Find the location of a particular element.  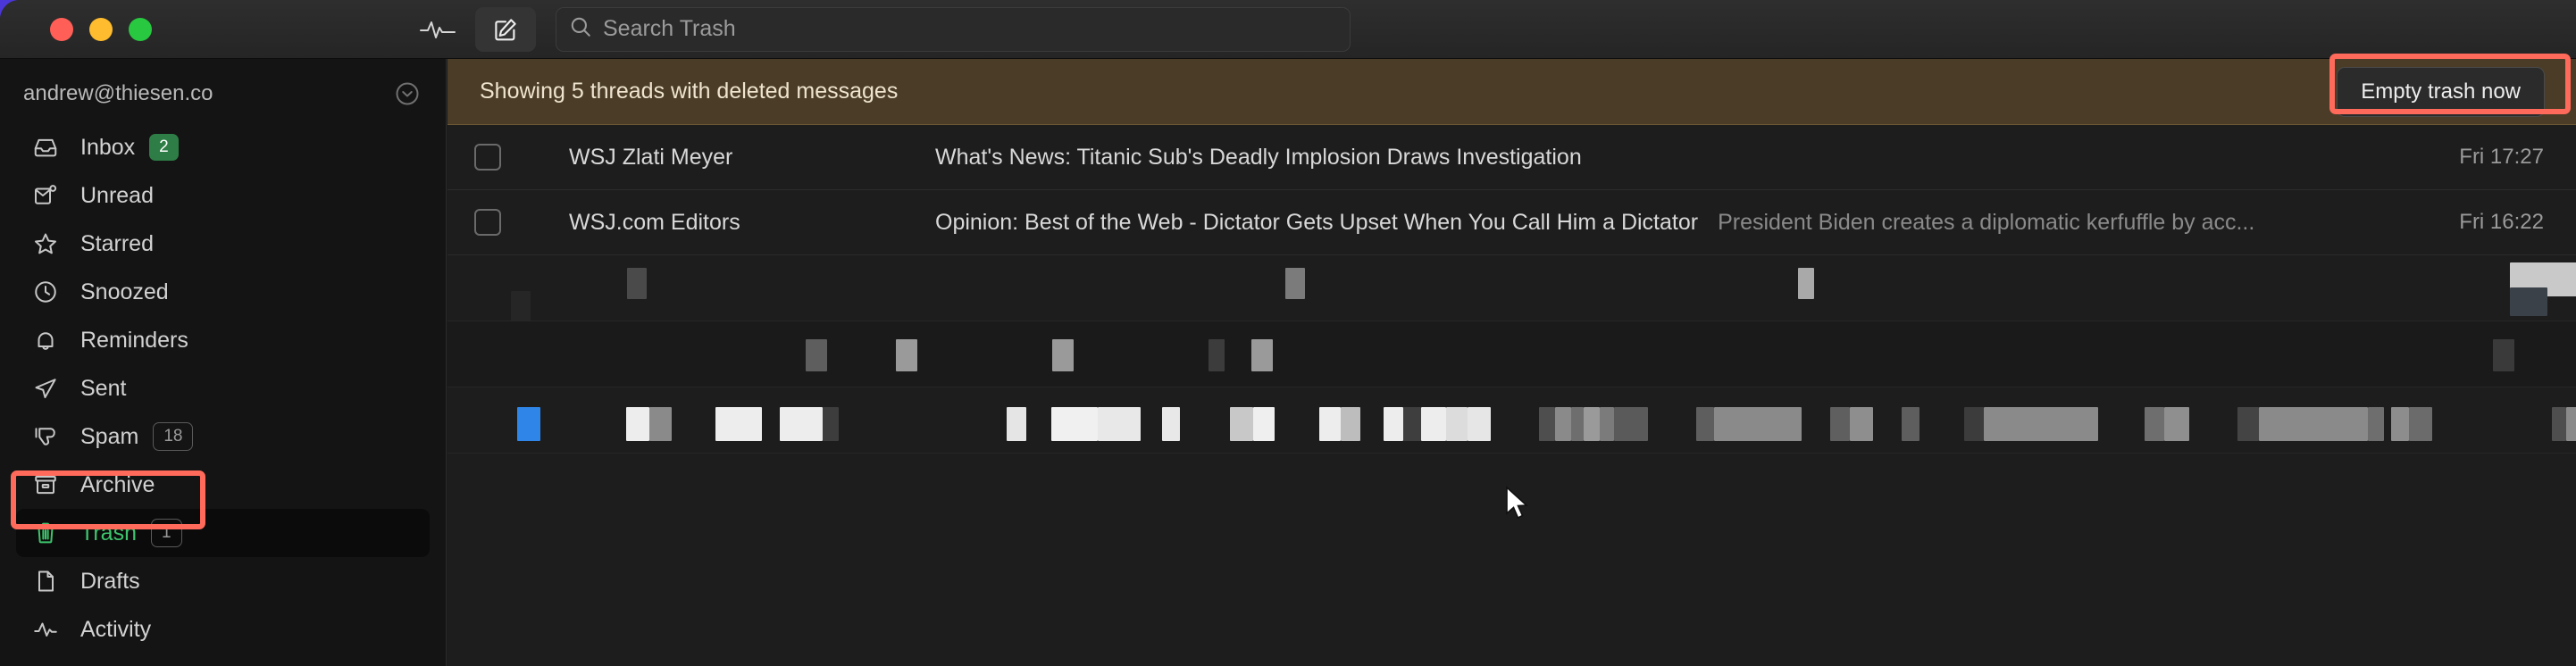

sidebar-item-inbox: Inbox 2 is located at coordinates (223, 147).